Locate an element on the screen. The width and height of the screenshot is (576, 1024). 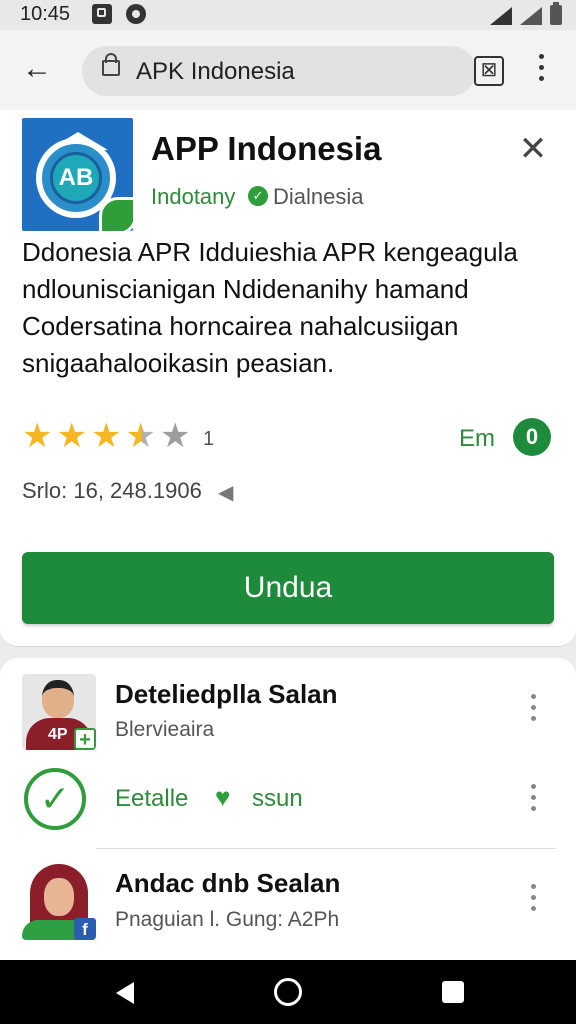
rating-stars: ★ ★ ★ ★ ★ is located at coordinates (106, 436).